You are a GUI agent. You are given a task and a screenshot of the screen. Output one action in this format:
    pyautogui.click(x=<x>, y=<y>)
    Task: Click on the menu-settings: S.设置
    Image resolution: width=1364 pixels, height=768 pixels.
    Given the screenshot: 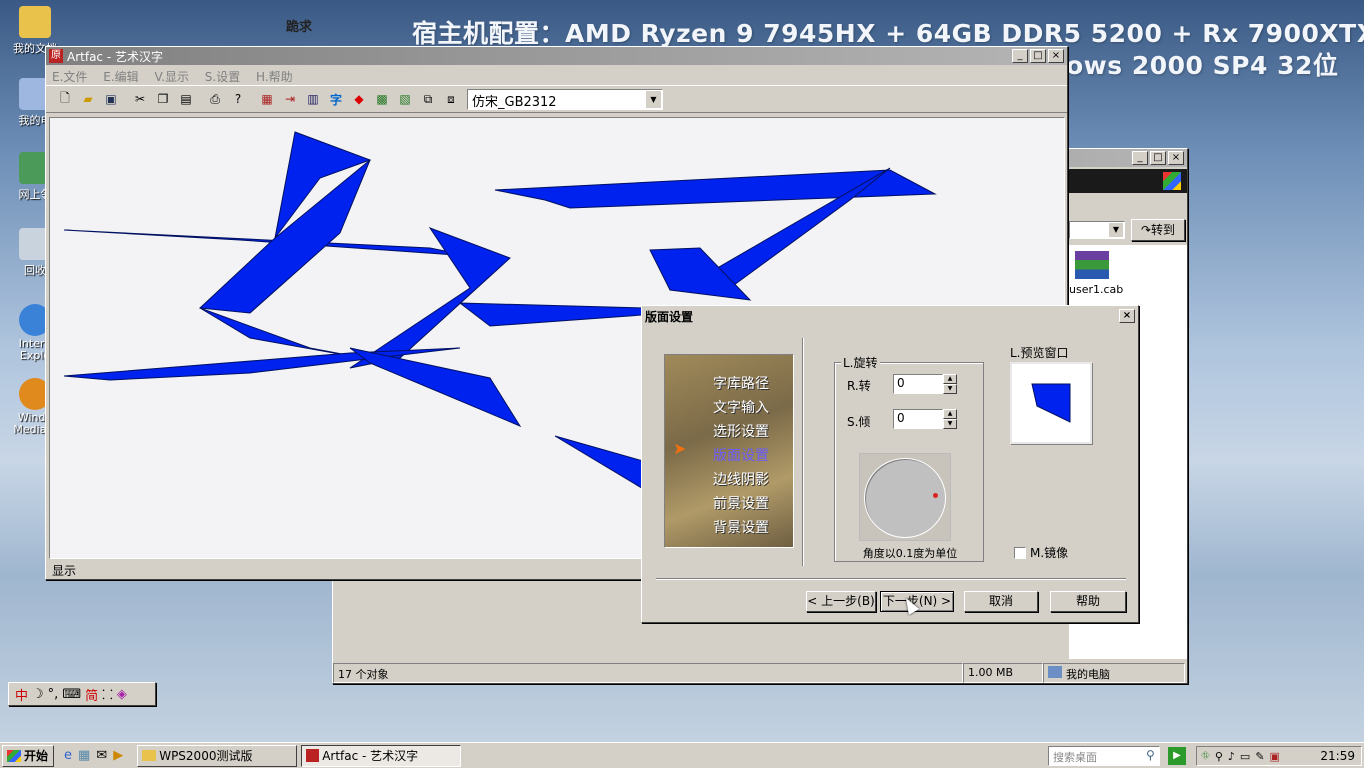 What is the action you would take?
    pyautogui.click(x=222, y=77)
    